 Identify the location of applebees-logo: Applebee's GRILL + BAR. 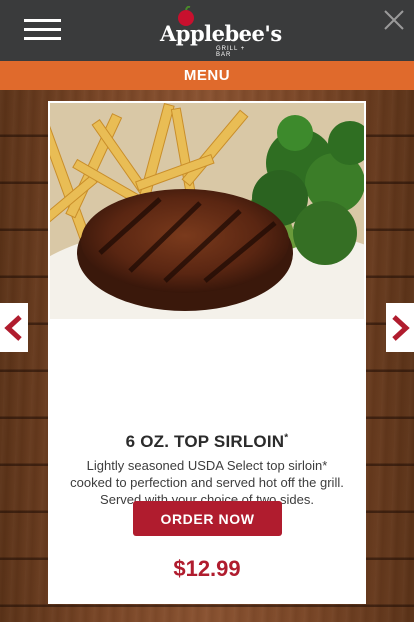
(221, 32).